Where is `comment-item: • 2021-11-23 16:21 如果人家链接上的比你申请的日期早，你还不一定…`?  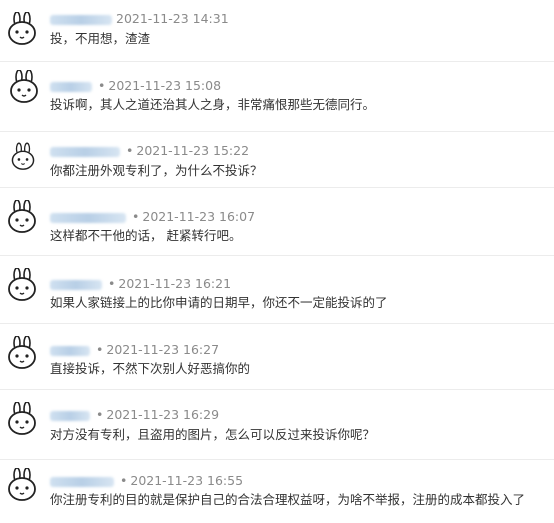
comment-item: • 2021-11-23 16:21 如果人家链接上的比你申请的日期早，你还不一定… is located at coordinates (277, 290).